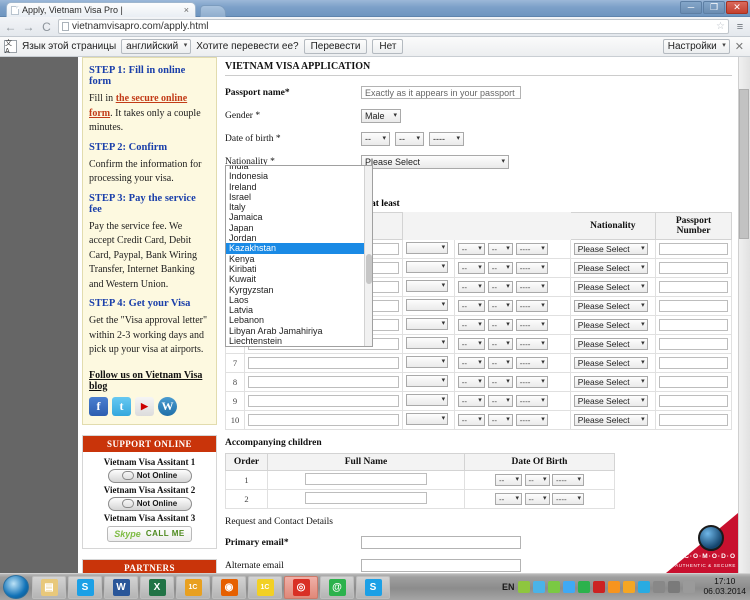 The image size is (750, 600). I want to click on nationality-option: Italy, so click(299, 207).